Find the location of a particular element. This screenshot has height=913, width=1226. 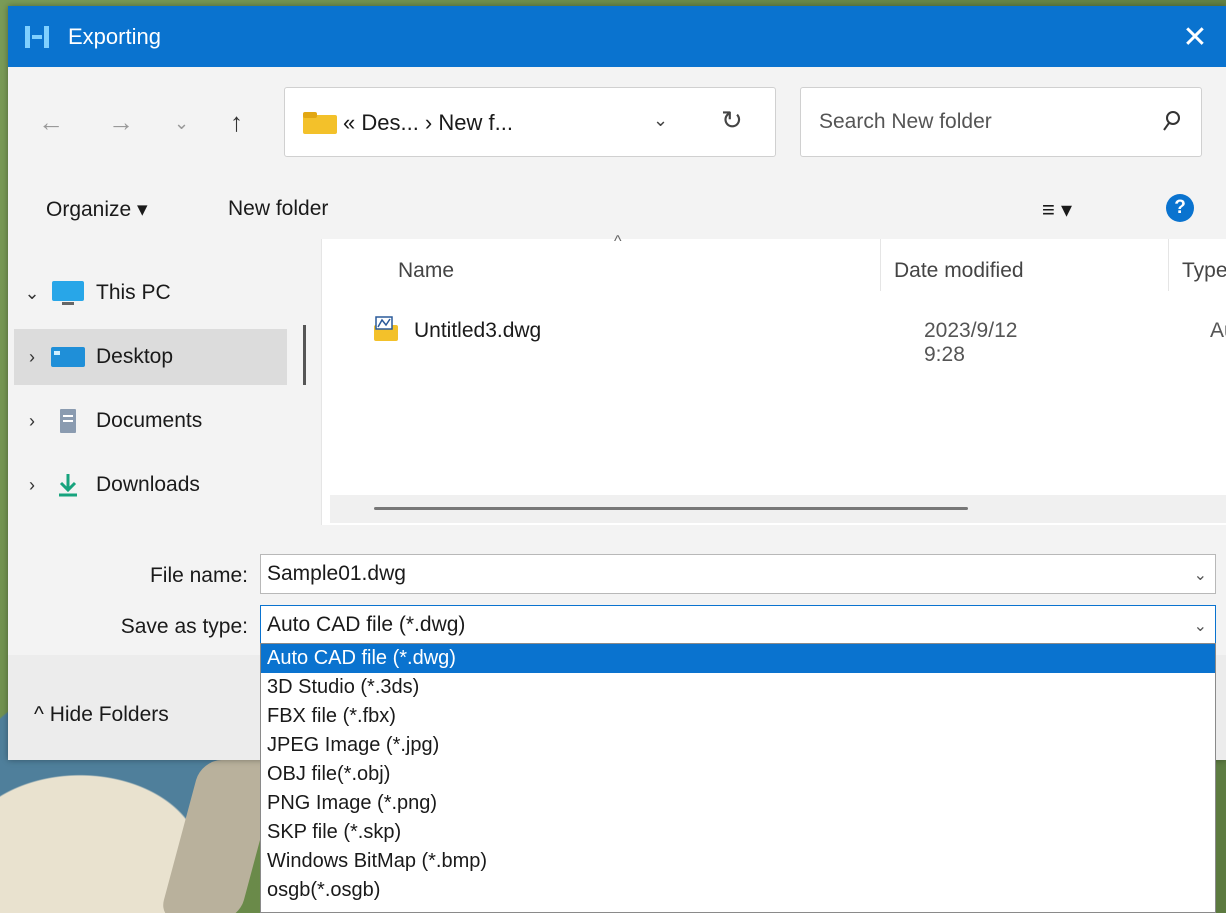

file-date: 2023/9/12 9:28 is located at coordinates (971, 342).